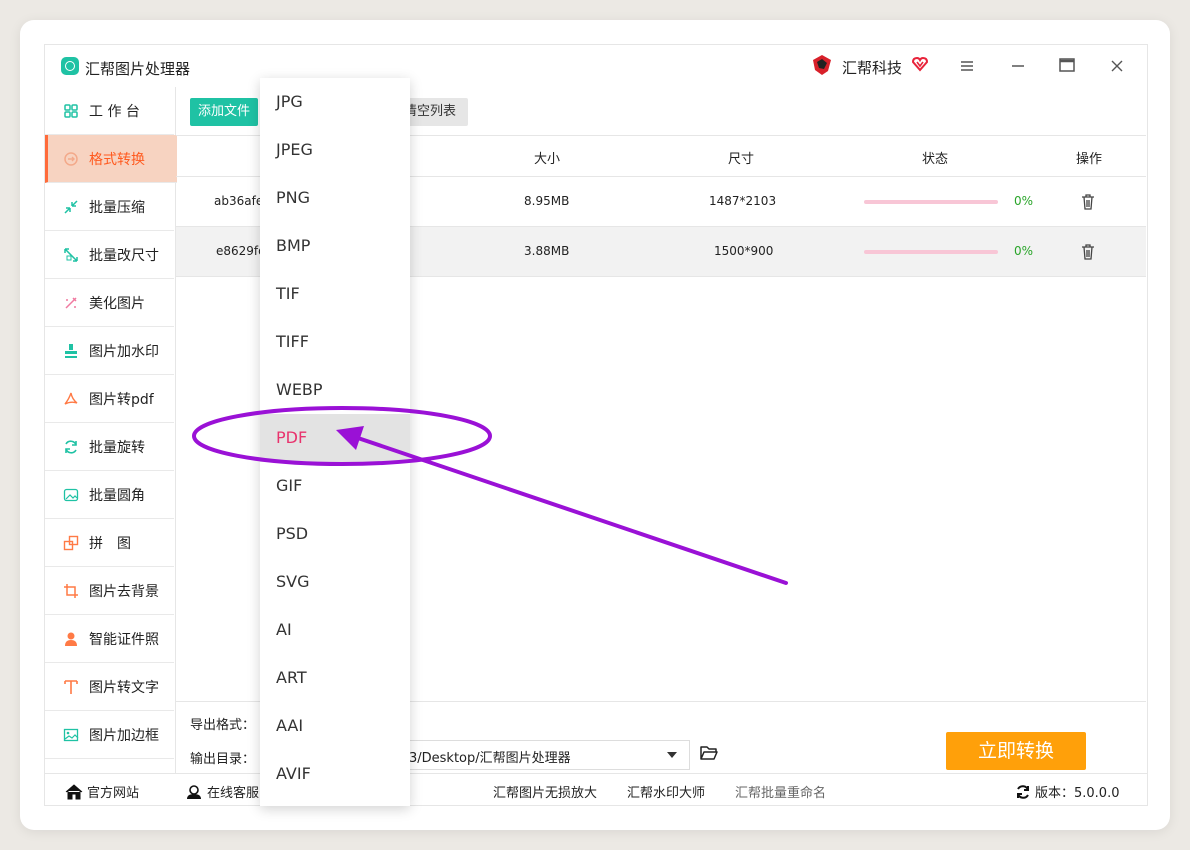 This screenshot has height=850, width=1190. I want to click on format-option-tiff: TIFF, so click(335, 342).